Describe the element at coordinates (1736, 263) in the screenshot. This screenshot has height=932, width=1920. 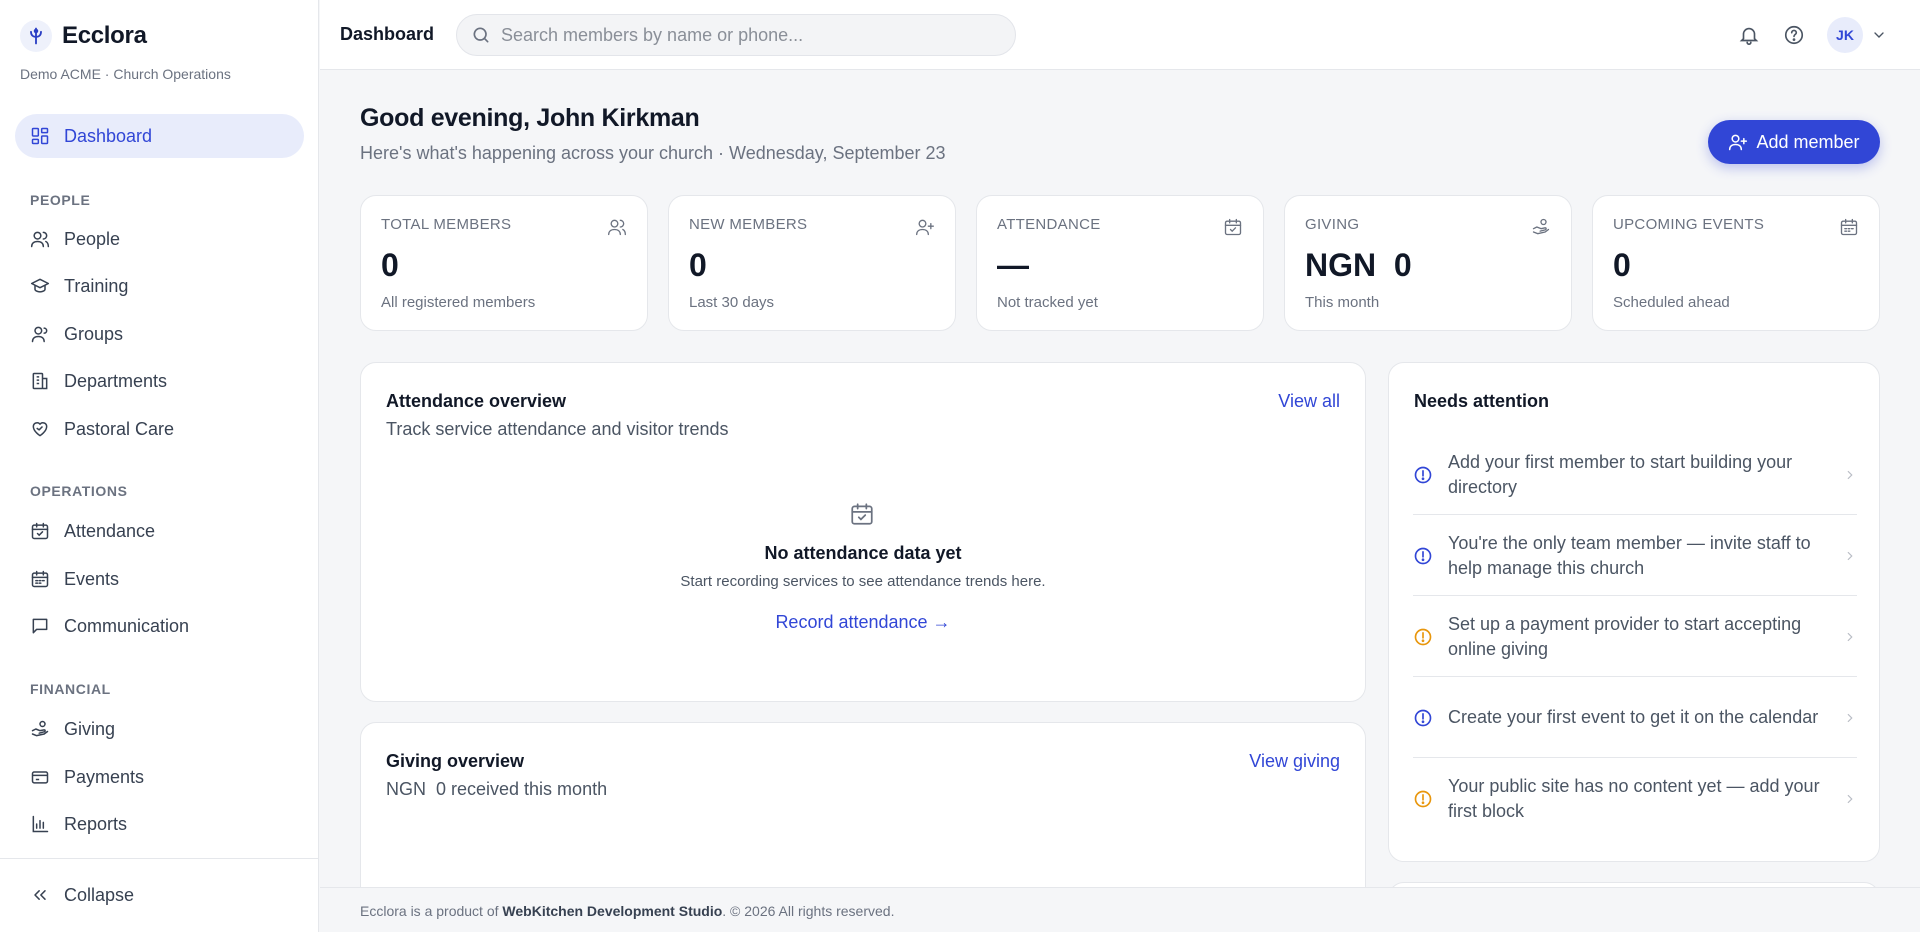
I see `stat-card-upcoming-events: UPCOMING EVENTS 0 Scheduled ahead` at that location.